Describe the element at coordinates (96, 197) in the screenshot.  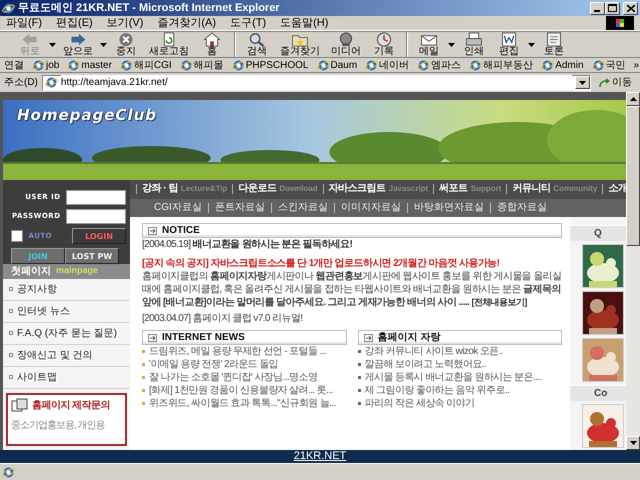
I see `user-id-field` at that location.